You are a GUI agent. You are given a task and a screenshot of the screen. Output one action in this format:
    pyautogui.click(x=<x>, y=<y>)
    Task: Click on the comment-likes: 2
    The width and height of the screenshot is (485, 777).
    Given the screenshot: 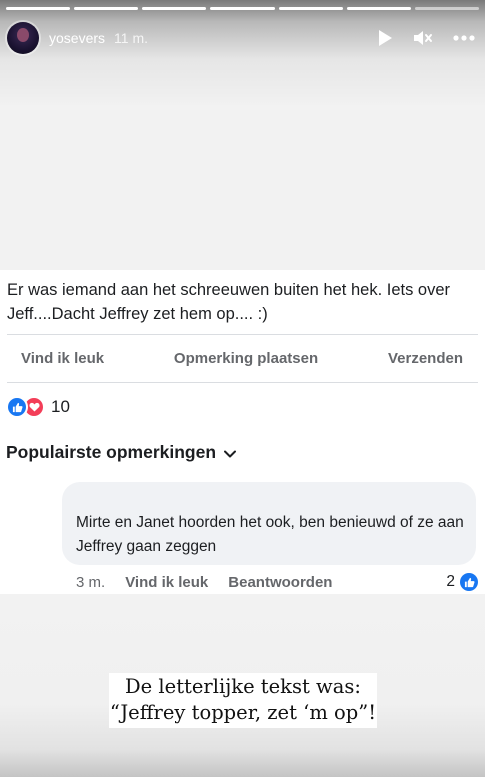 What is the action you would take?
    pyautogui.click(x=462, y=582)
    